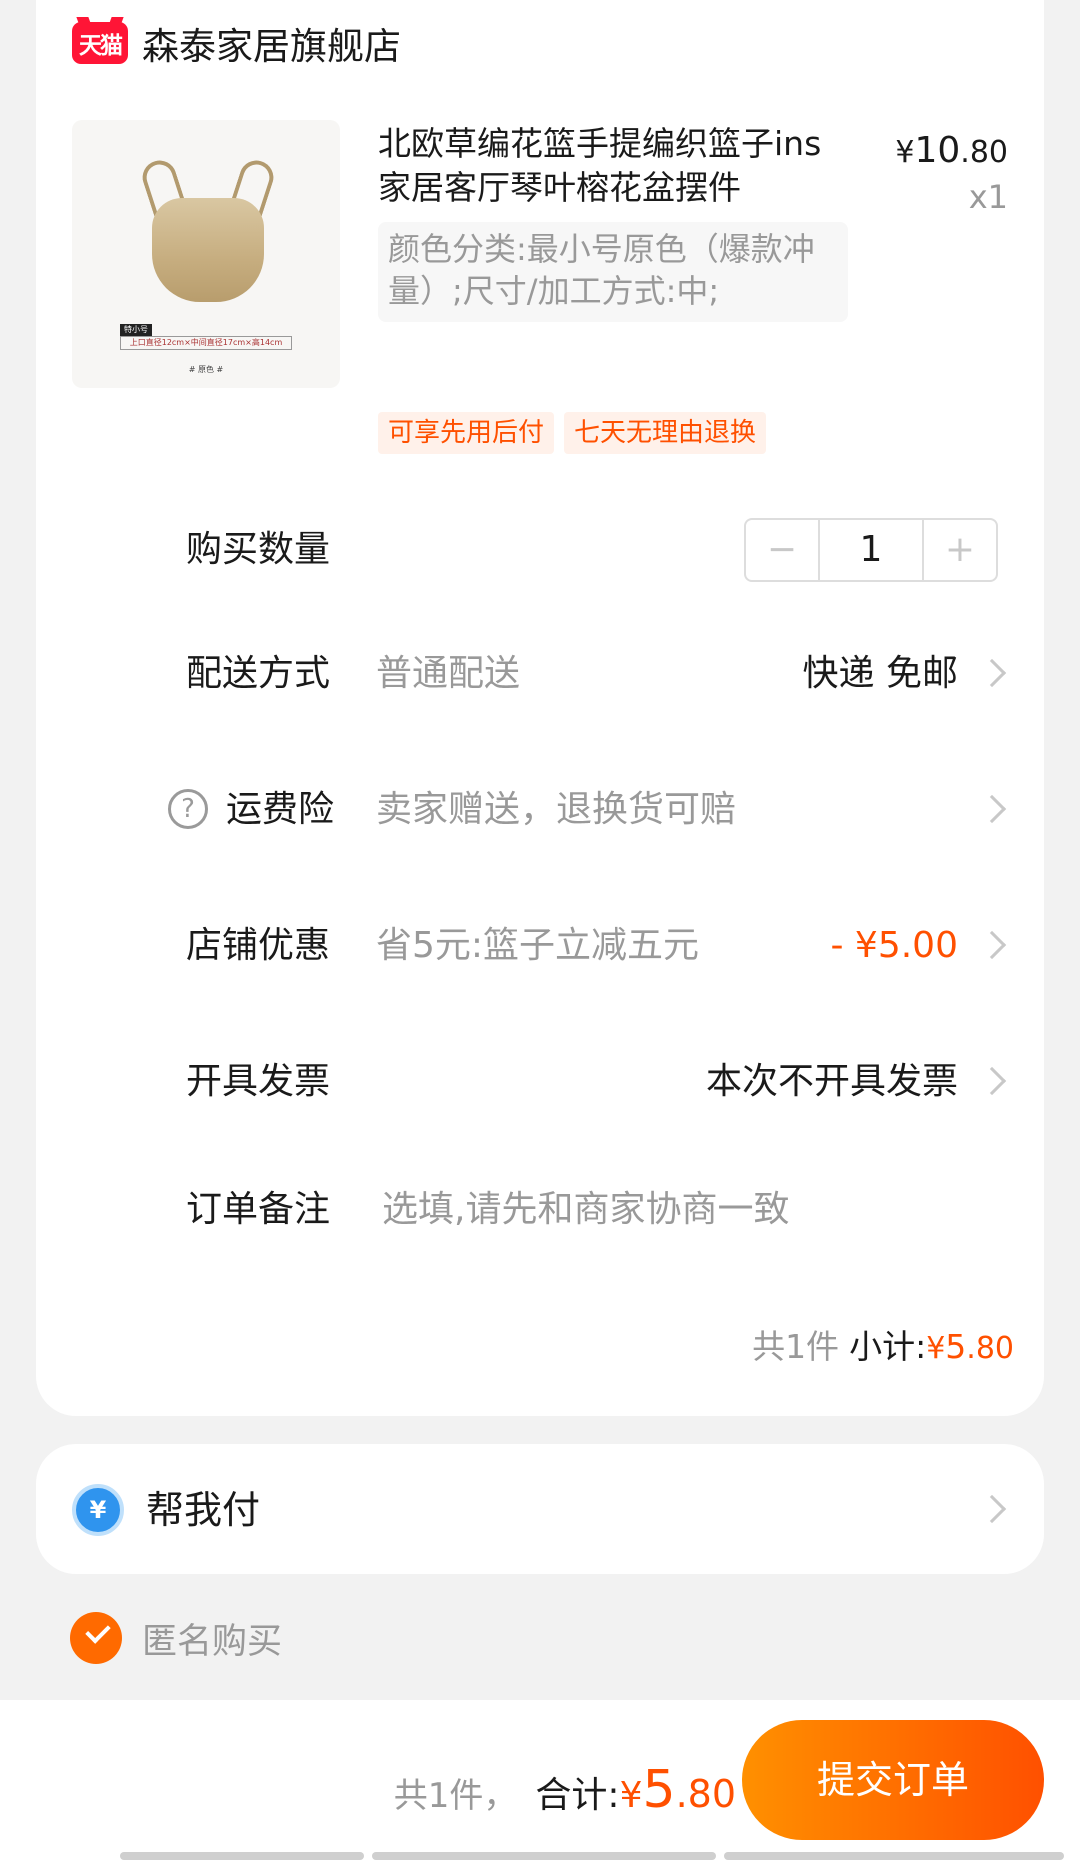 This screenshot has height=1860, width=1080. I want to click on tag-pay-later: 可享先用后付, so click(466, 433).